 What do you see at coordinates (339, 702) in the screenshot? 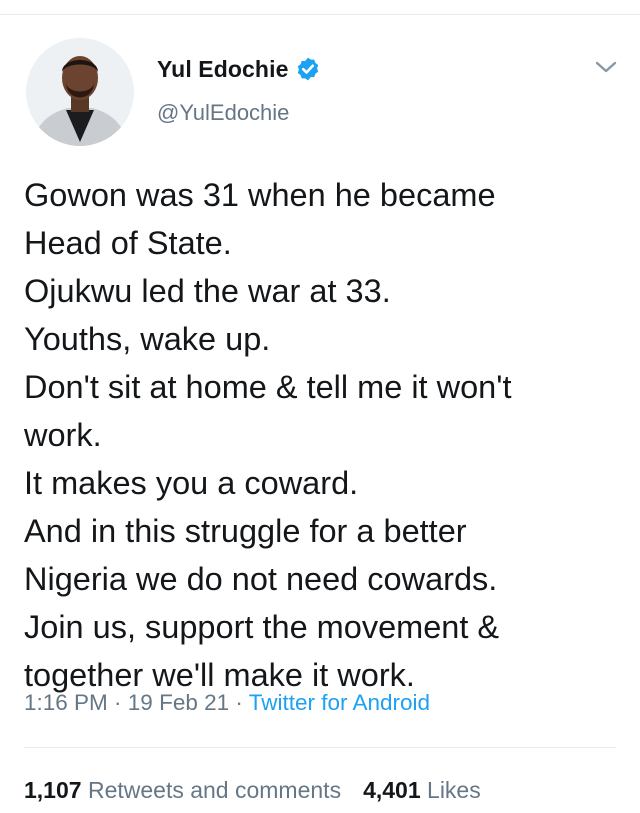
I see `tweet-source-link: Twitter for Android` at bounding box center [339, 702].